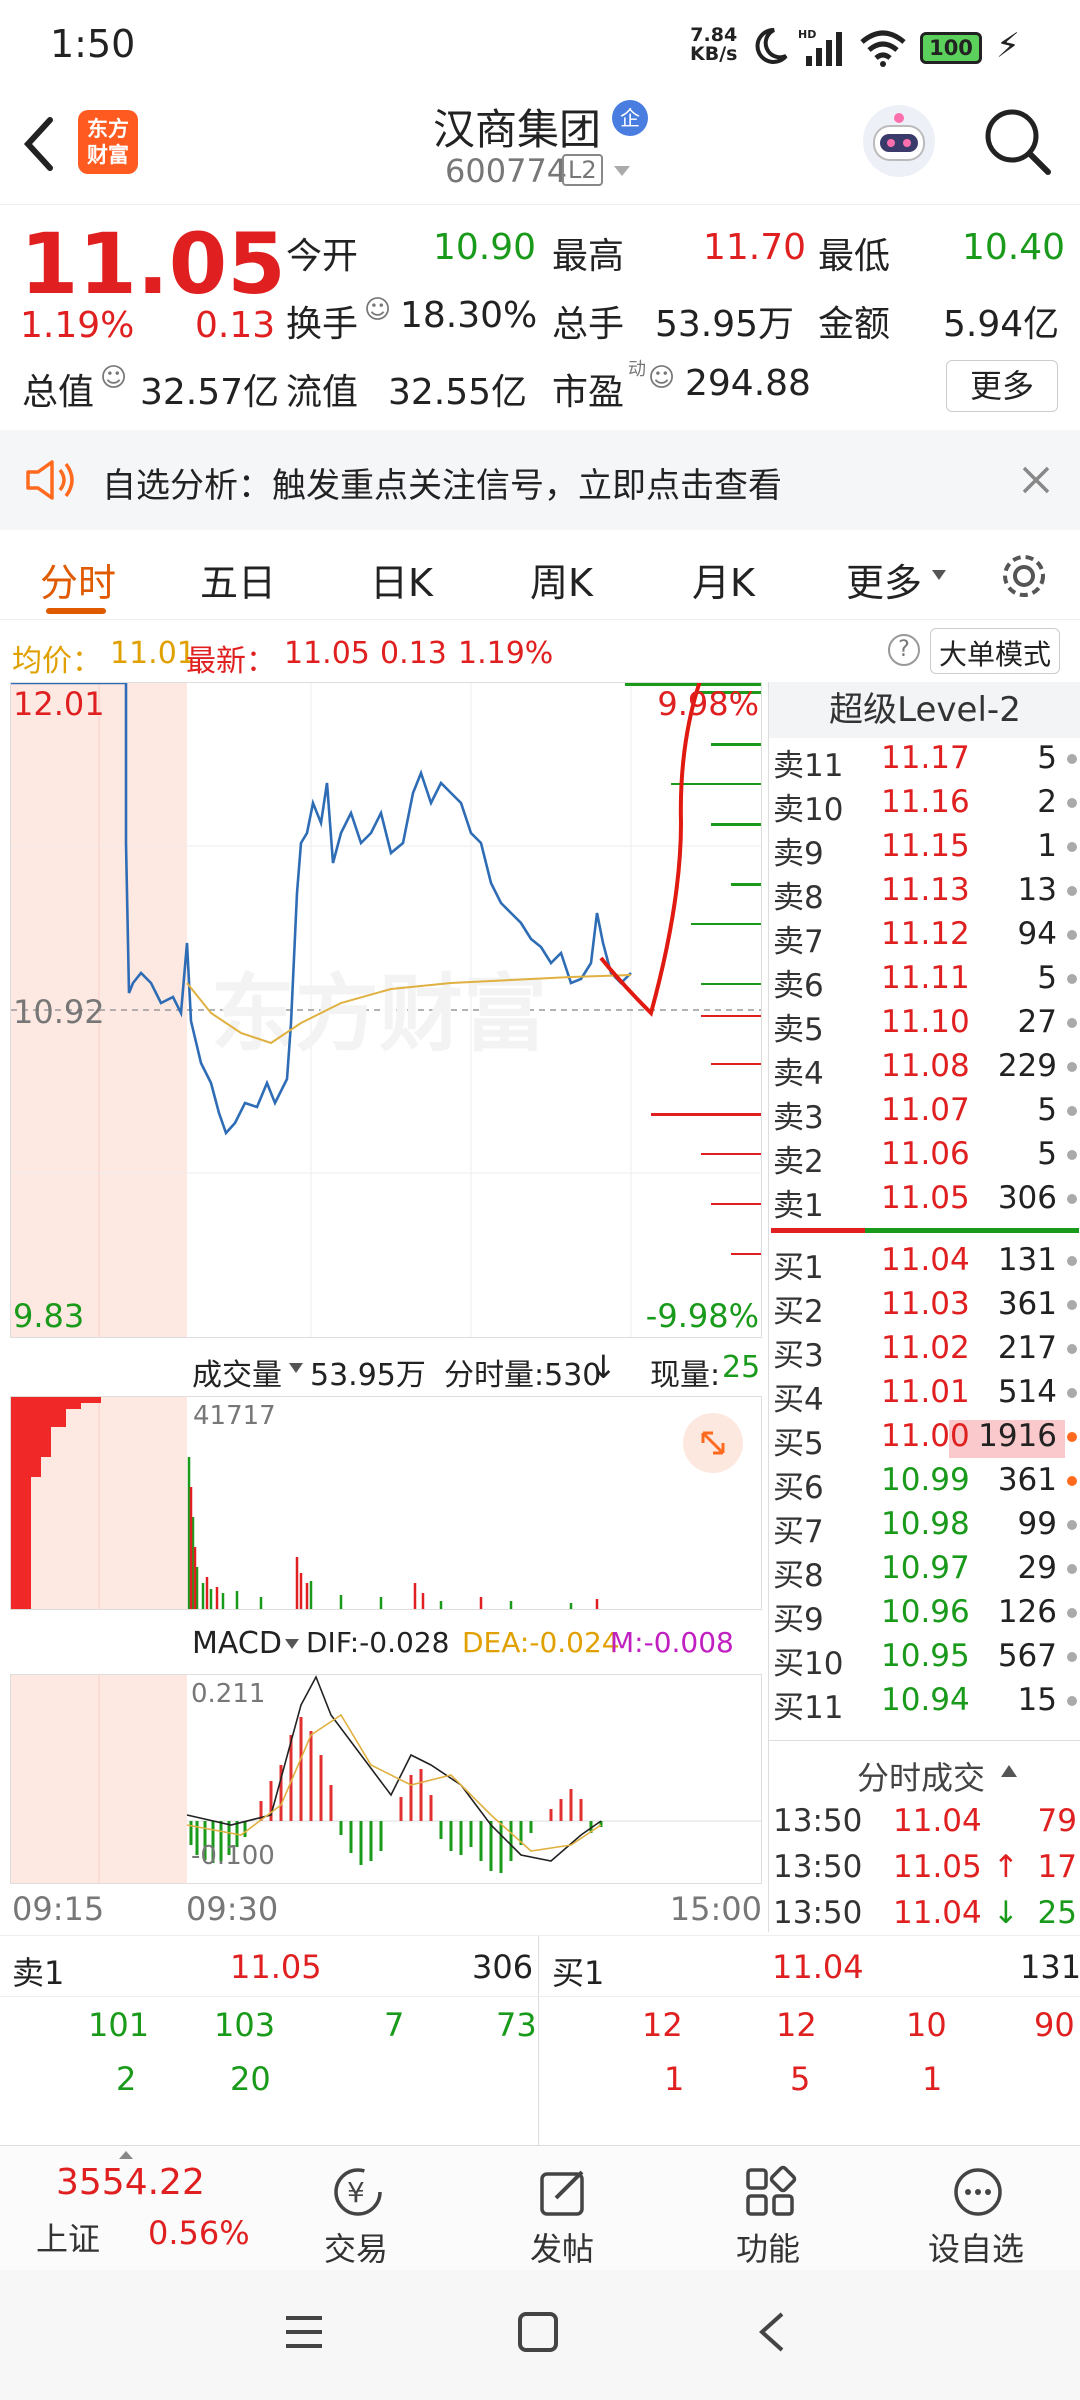 The image size is (1080, 2400). What do you see at coordinates (1054, 2025) in the screenshot?
I see `queue-order: 90` at bounding box center [1054, 2025].